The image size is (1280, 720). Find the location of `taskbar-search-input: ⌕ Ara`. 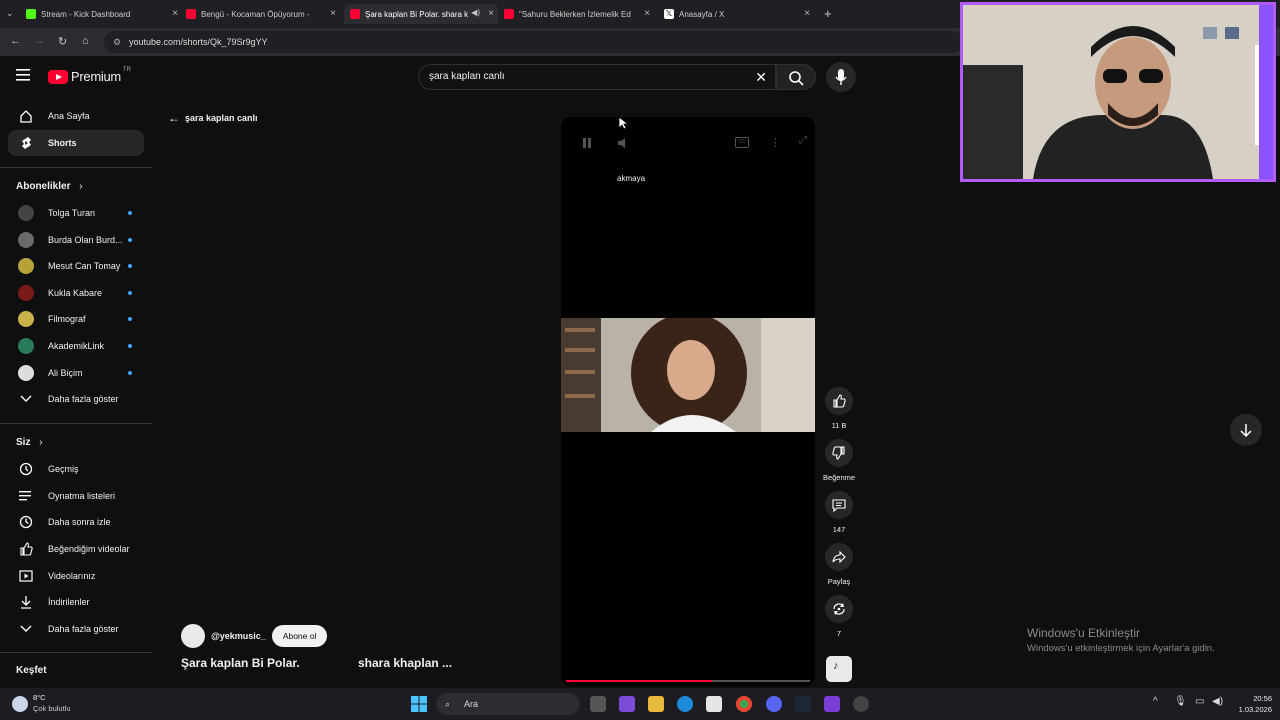

taskbar-search-input: ⌕ Ara is located at coordinates (508, 704).